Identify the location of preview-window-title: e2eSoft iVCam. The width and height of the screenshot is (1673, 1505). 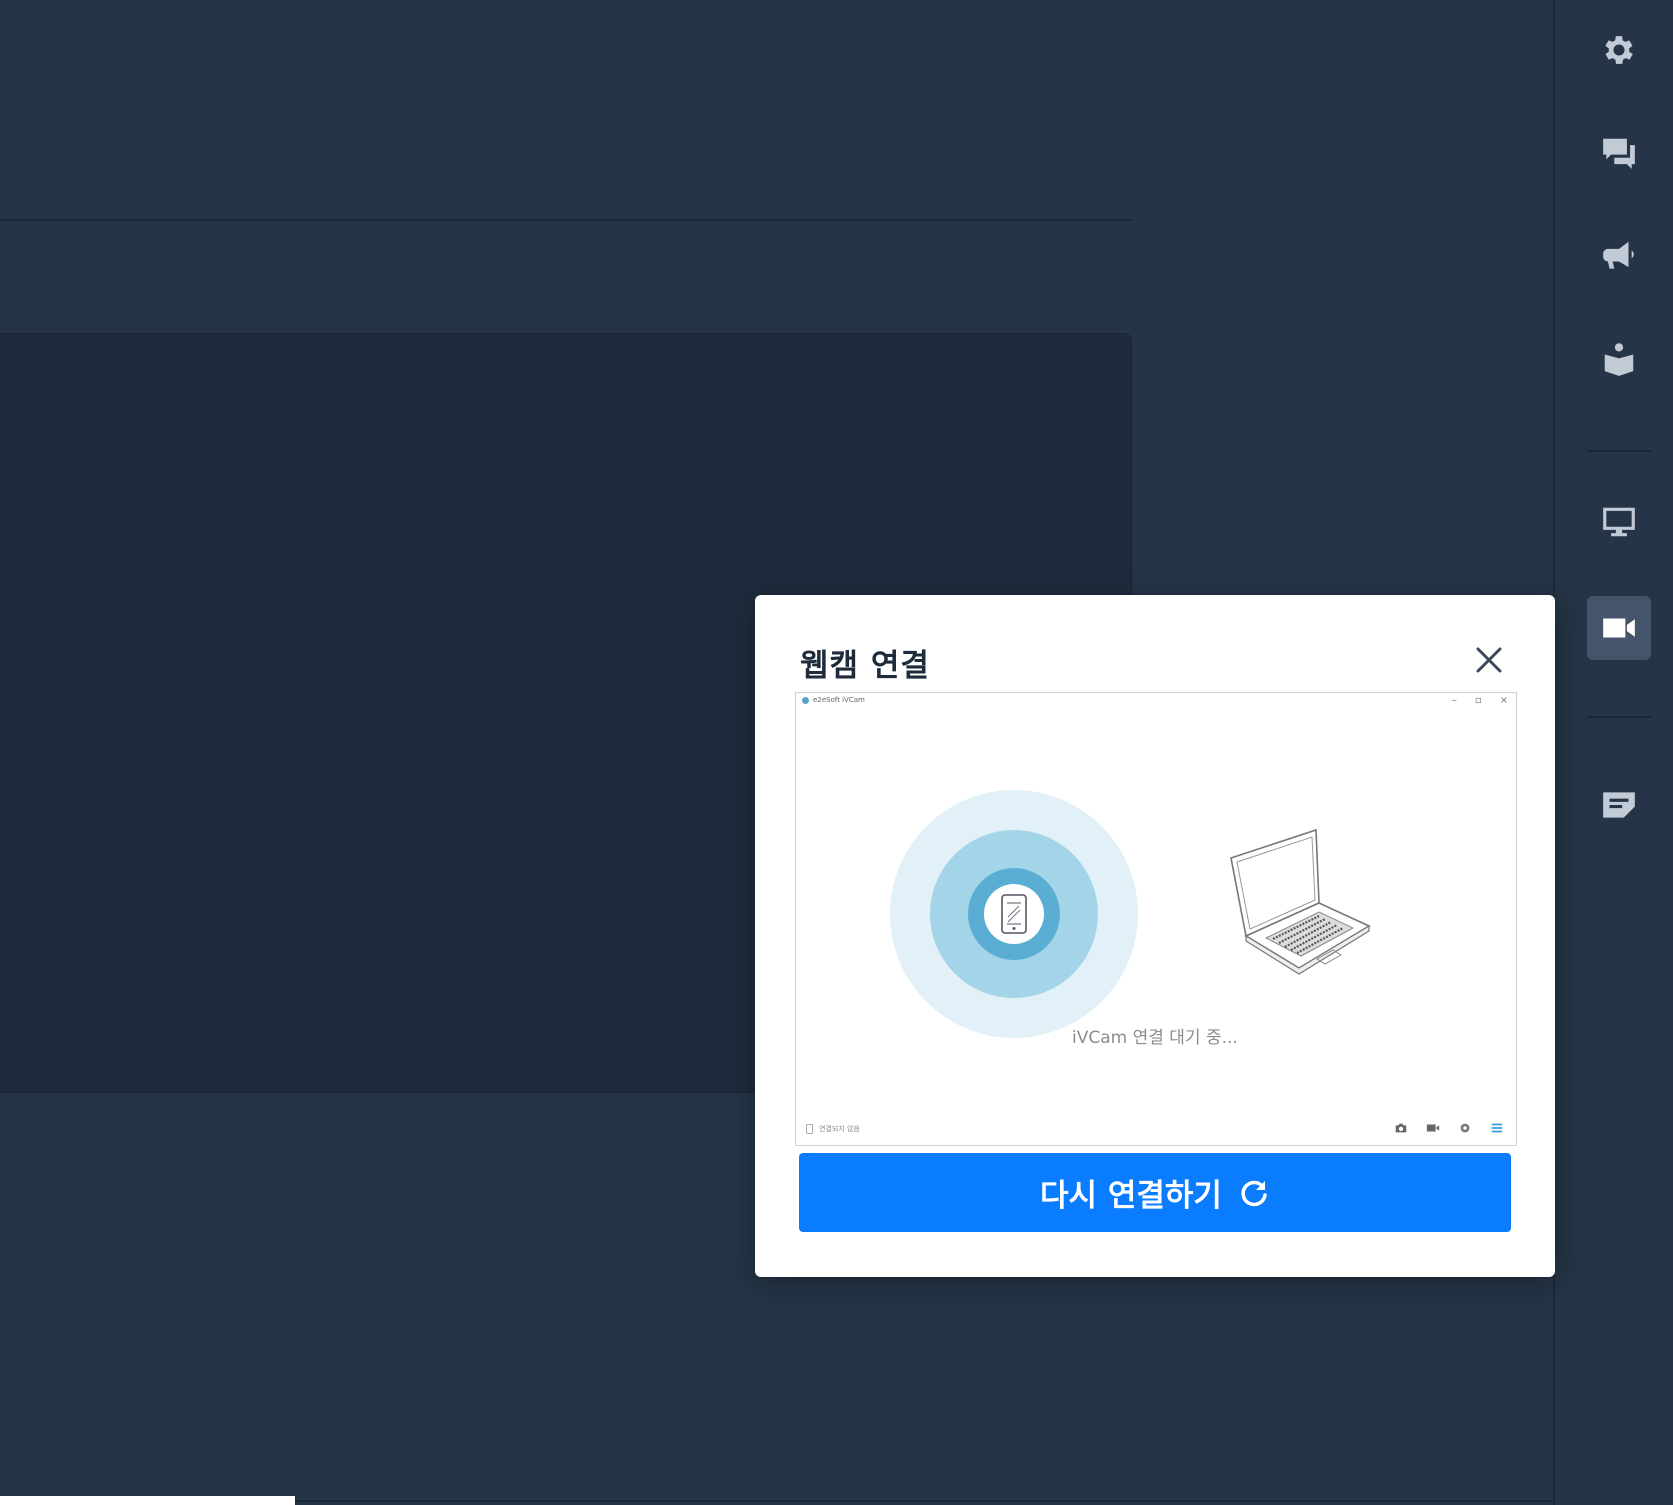
(833, 700).